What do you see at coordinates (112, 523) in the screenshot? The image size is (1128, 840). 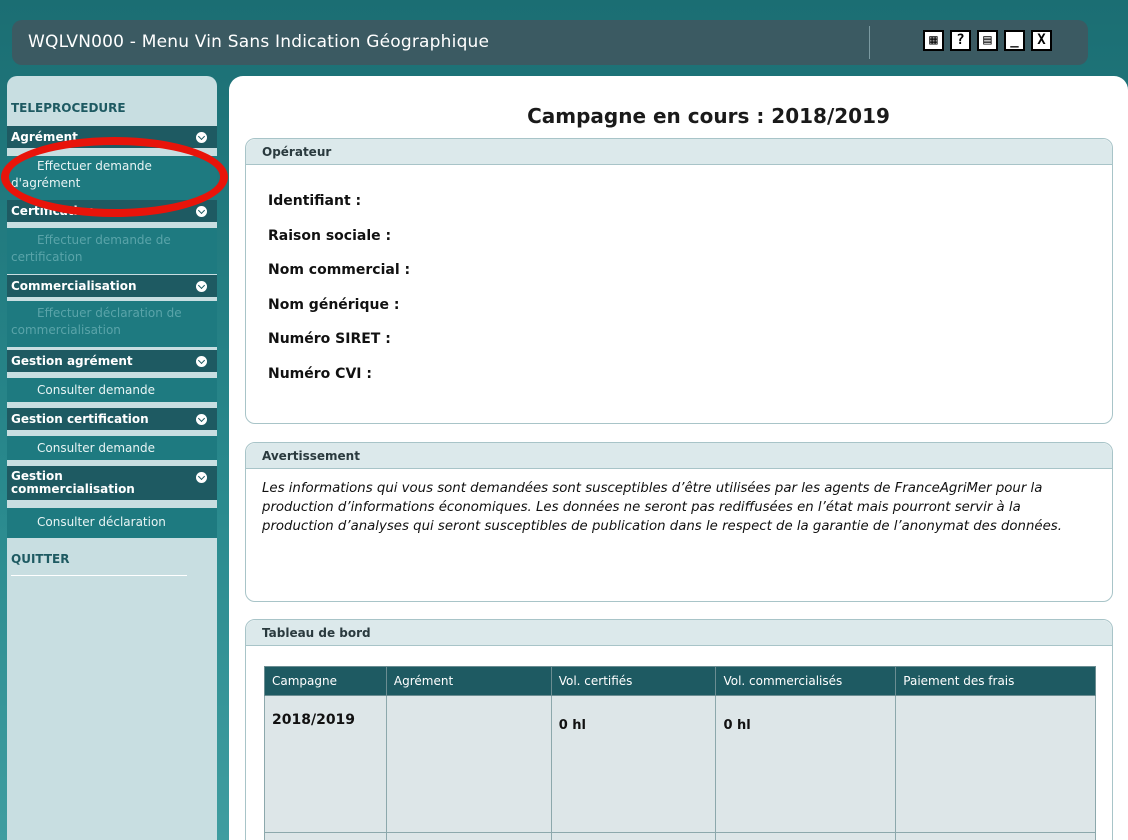 I see `sidebar-item-consulter-declaration: Consulter déclaration` at bounding box center [112, 523].